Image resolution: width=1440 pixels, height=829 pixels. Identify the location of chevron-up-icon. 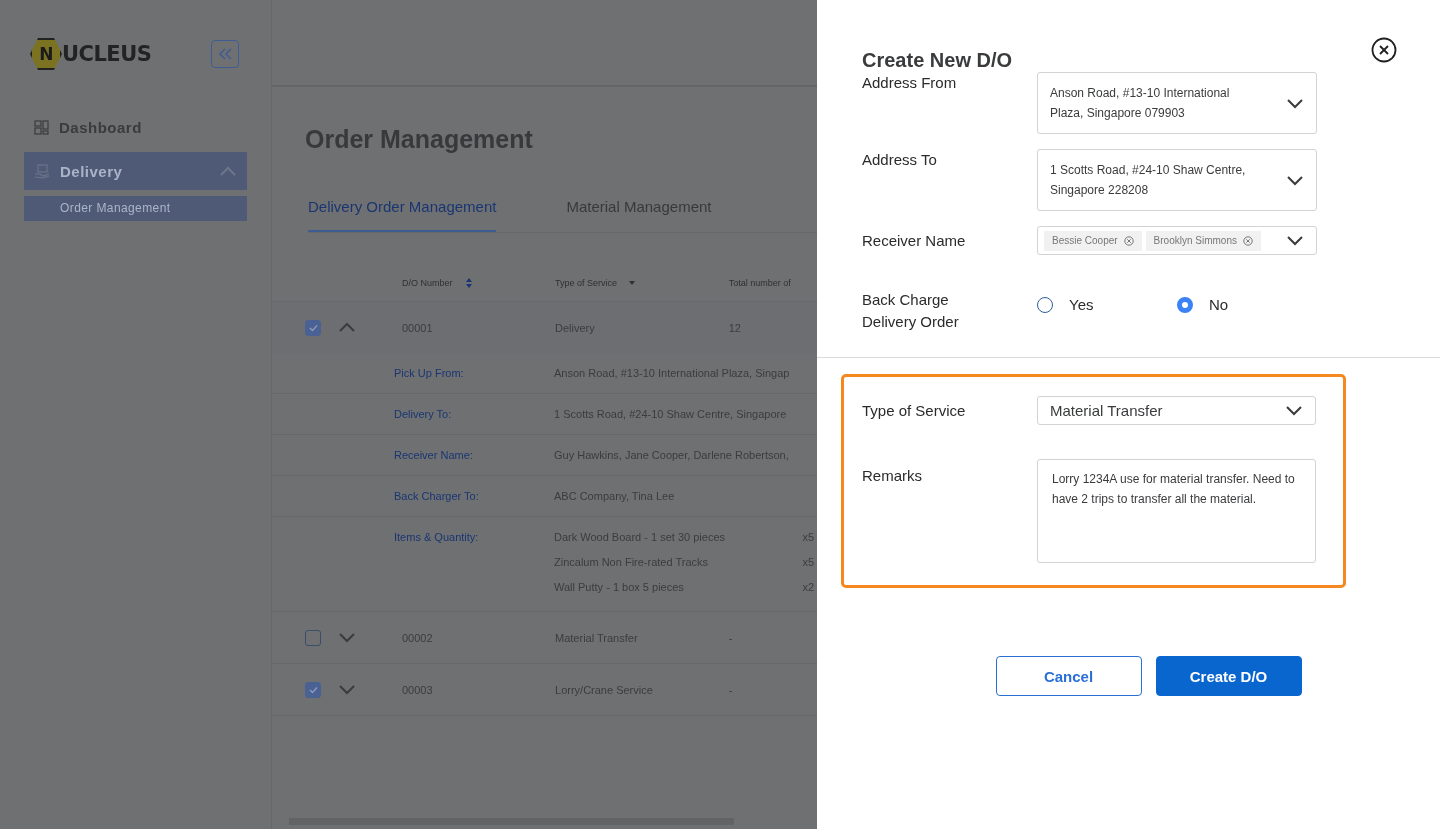
(347, 327).